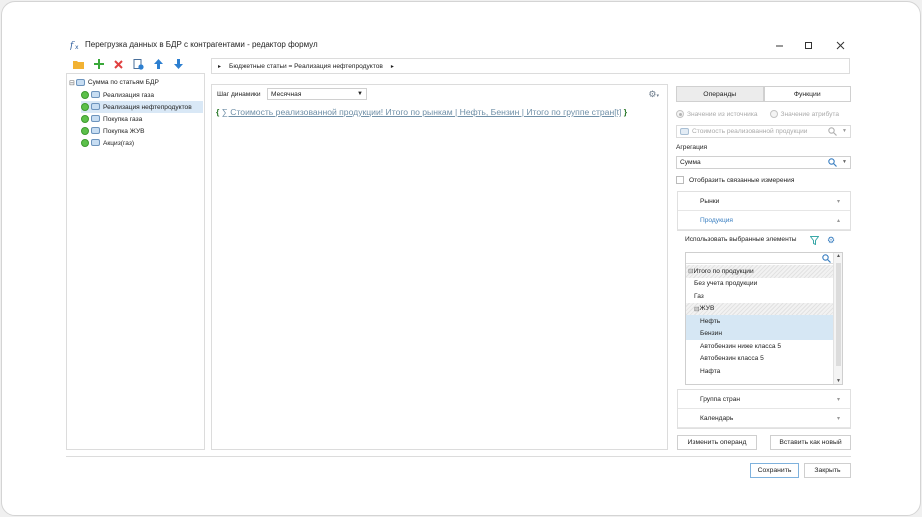 The height and width of the screenshot is (517, 922). Describe the element at coordinates (218, 112) in the screenshot. I see `formula-brace-open: {` at that location.